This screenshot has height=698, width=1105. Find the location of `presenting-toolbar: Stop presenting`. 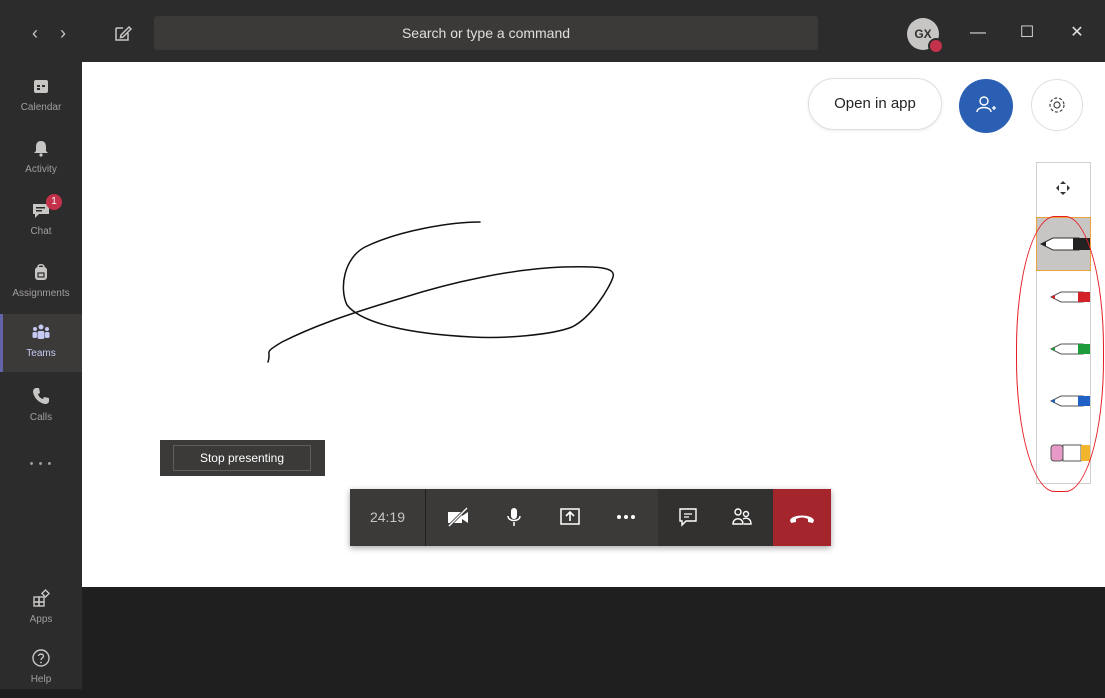

presenting-toolbar: Stop presenting is located at coordinates (242, 458).